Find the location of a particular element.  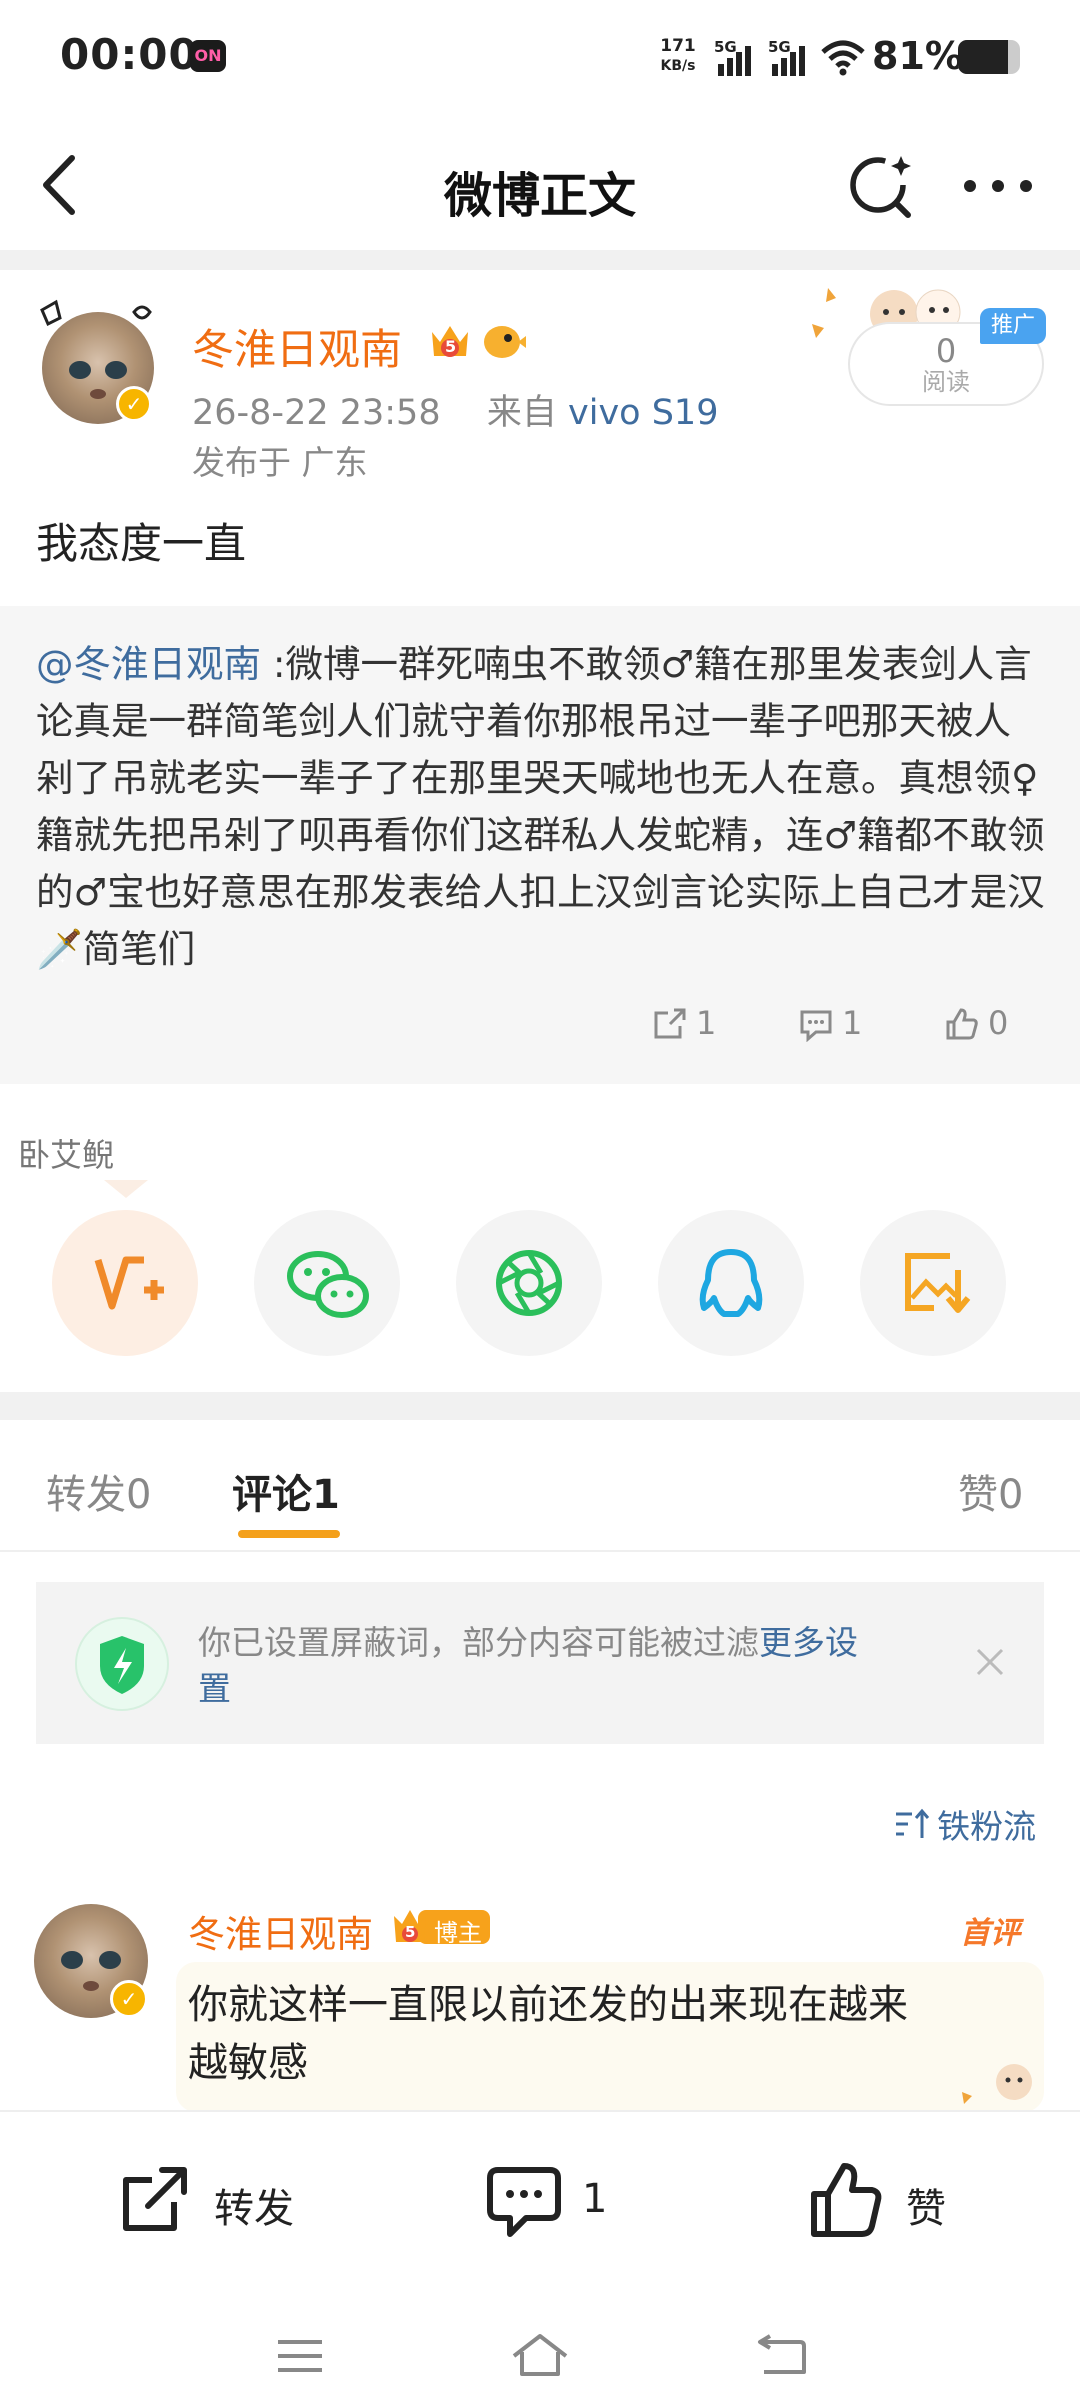

comment-crown-level: 5 is located at coordinates (410, 1932).